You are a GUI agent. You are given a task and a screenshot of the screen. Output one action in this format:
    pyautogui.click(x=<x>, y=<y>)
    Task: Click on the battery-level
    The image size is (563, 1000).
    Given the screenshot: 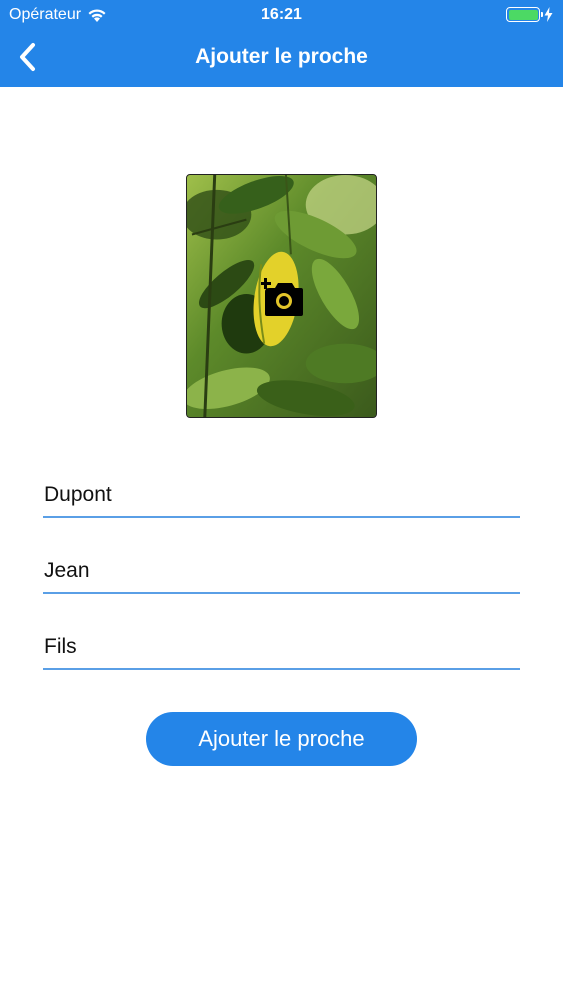 What is the action you would take?
    pyautogui.click(x=523, y=14)
    